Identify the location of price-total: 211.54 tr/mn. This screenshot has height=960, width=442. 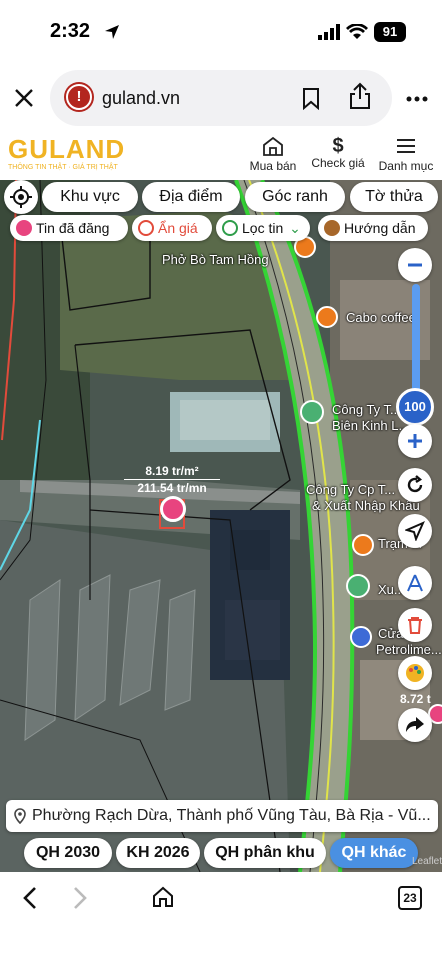
(172, 488).